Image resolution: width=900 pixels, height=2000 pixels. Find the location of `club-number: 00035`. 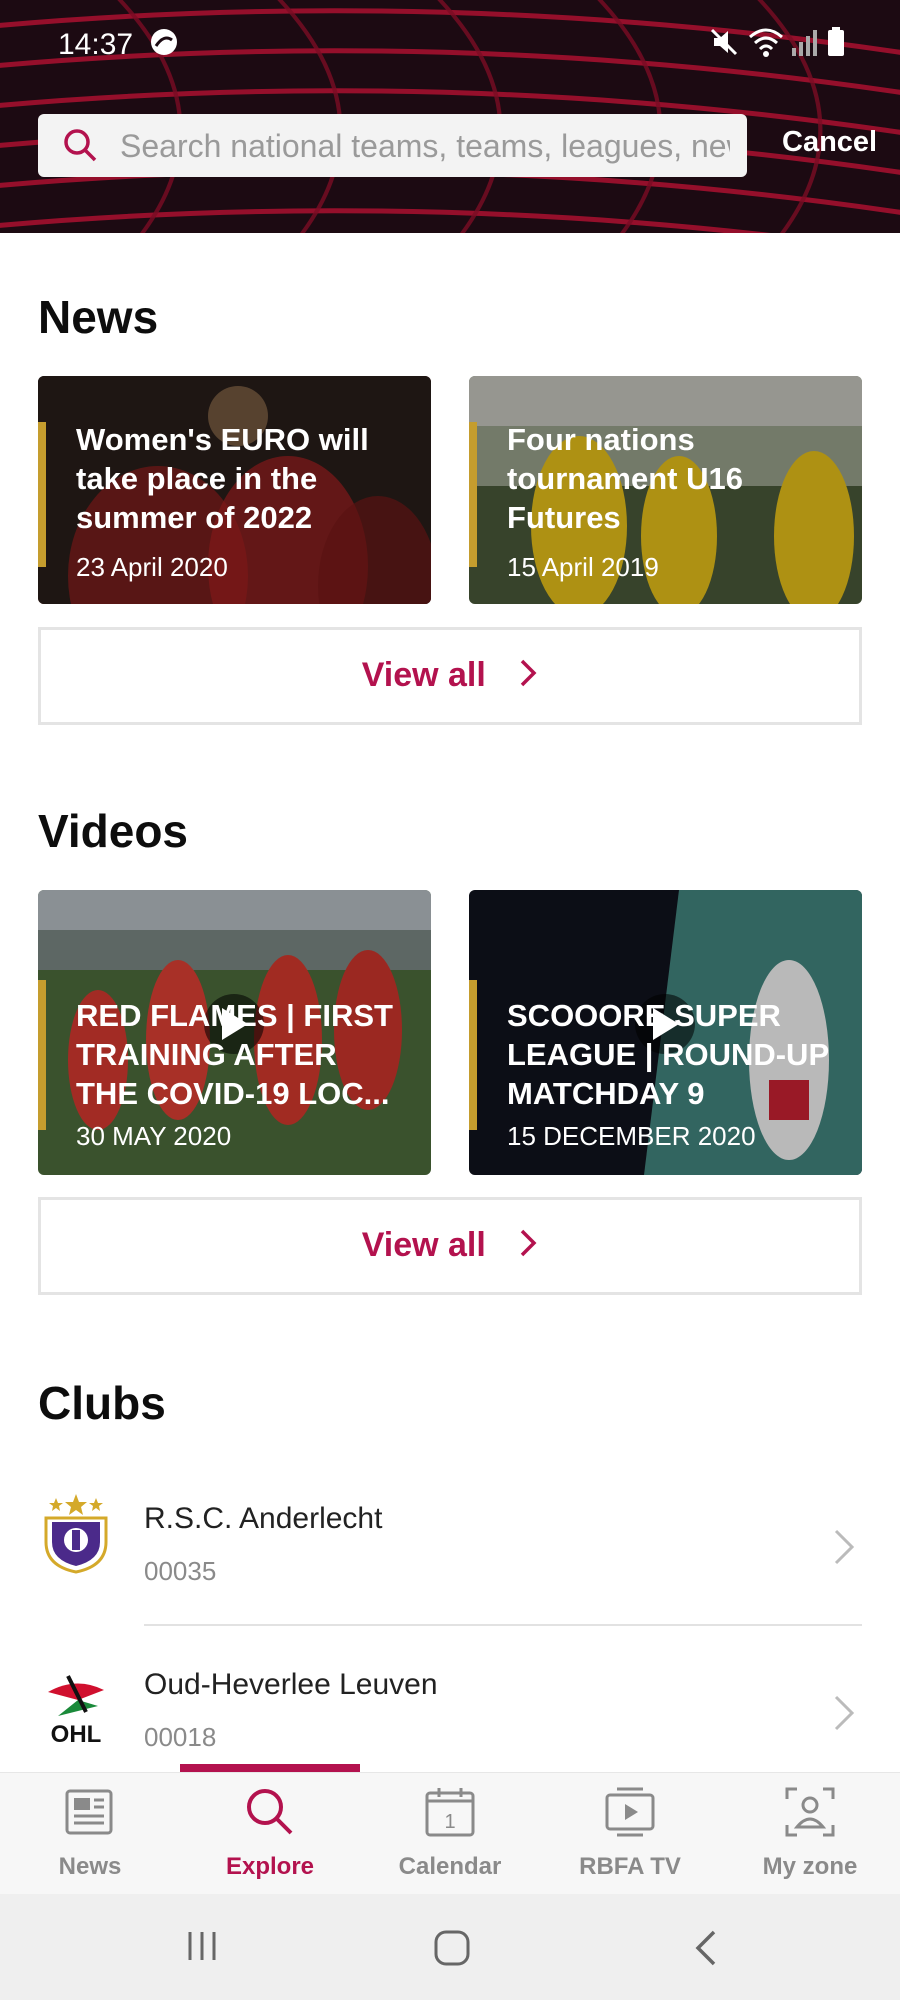

club-number: 00035 is located at coordinates (180, 1571).